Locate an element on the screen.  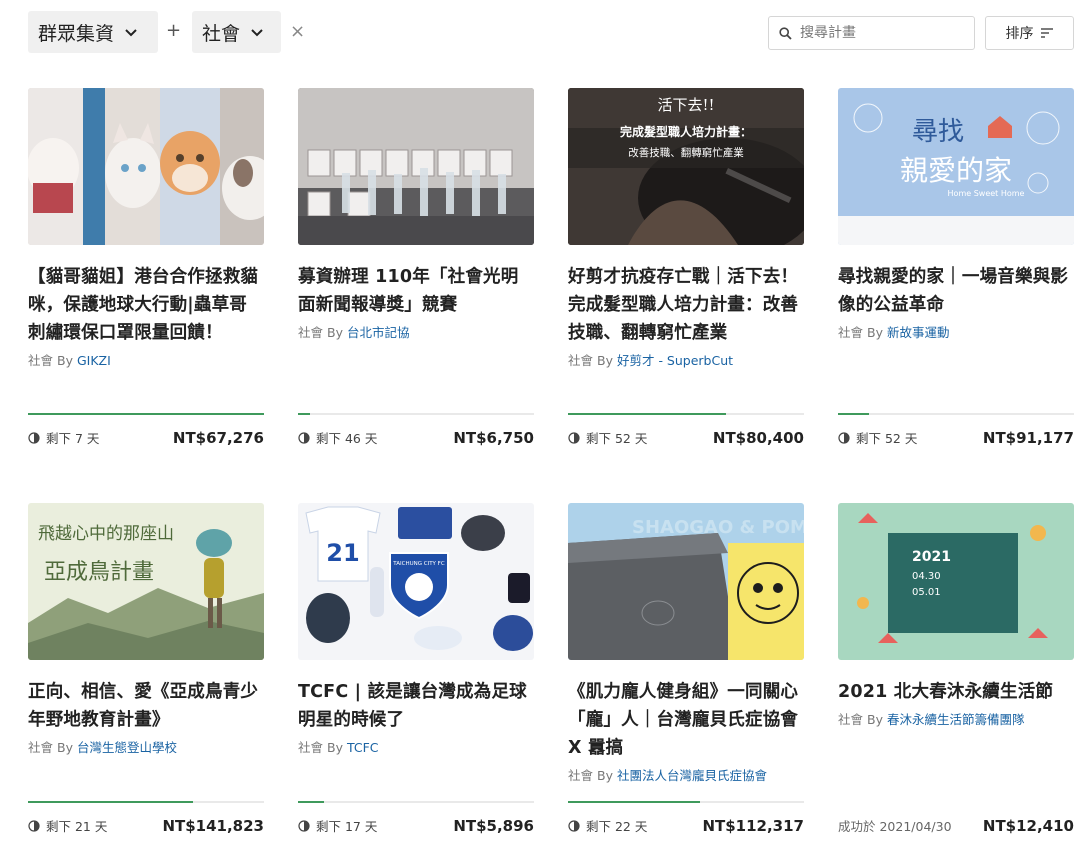
project-title: 募資辦理 110年「社會光明面新聞報導獎」競賽 is located at coordinates (416, 291).